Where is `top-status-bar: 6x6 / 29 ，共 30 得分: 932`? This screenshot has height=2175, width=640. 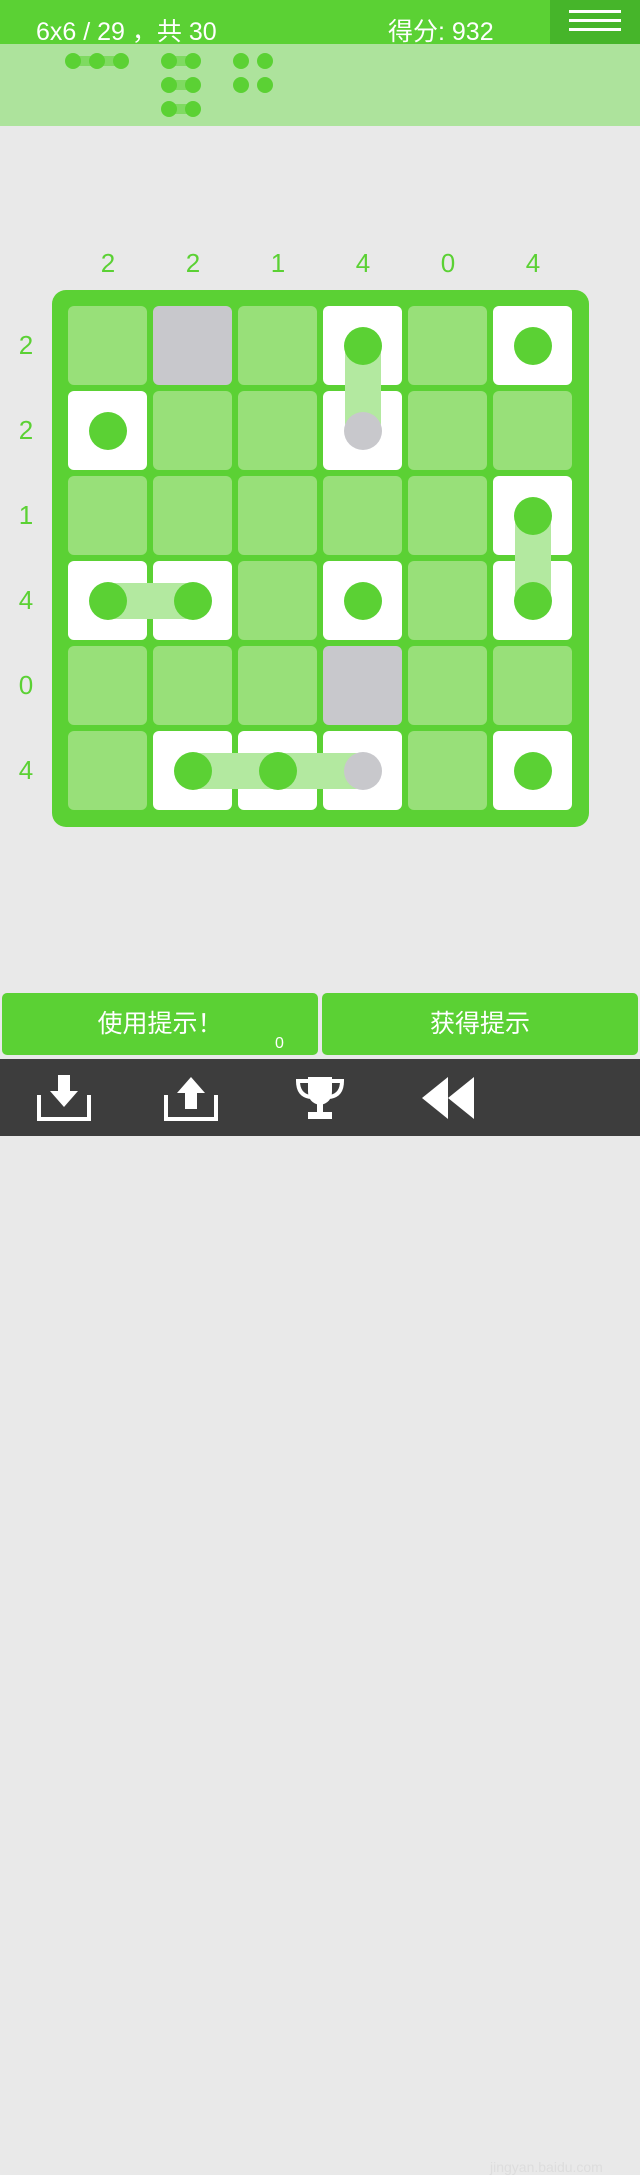
top-status-bar: 6x6 / 29 ，共 30 得分: 932 is located at coordinates (320, 23).